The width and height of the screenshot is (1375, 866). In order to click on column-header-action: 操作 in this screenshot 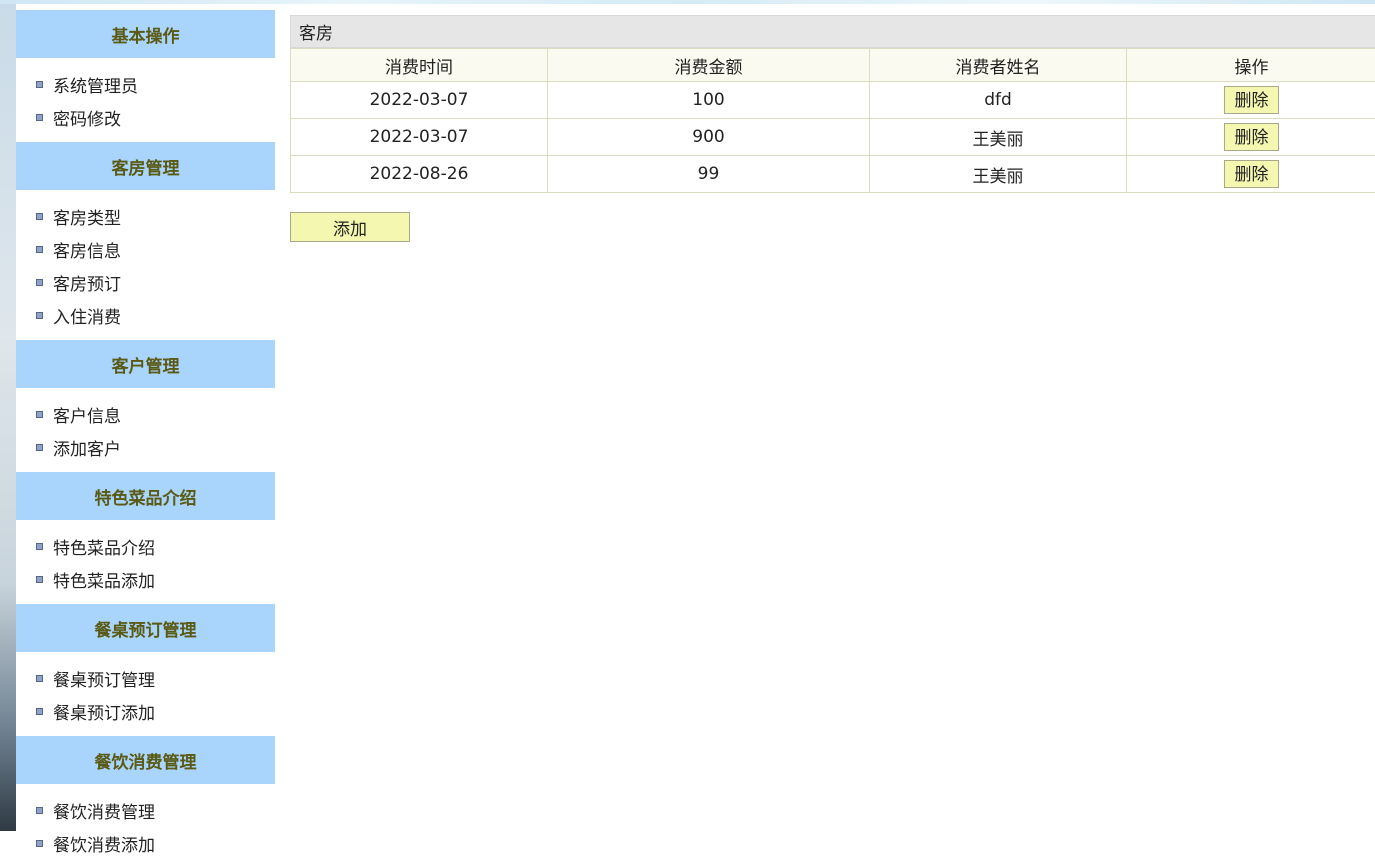, I will do `click(1251, 65)`.